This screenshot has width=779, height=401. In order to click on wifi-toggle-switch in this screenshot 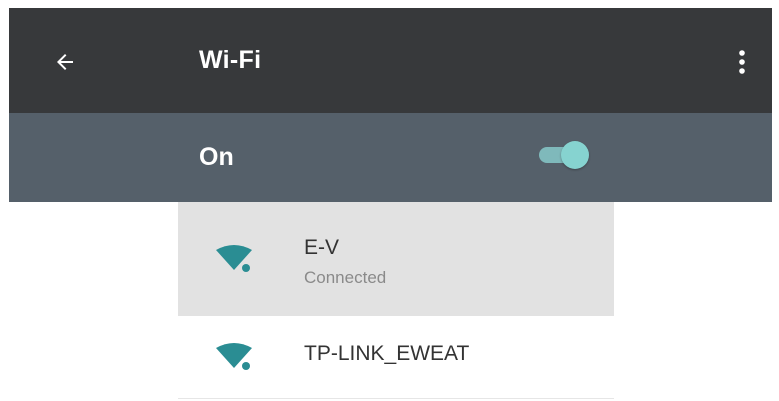, I will do `click(563, 155)`.